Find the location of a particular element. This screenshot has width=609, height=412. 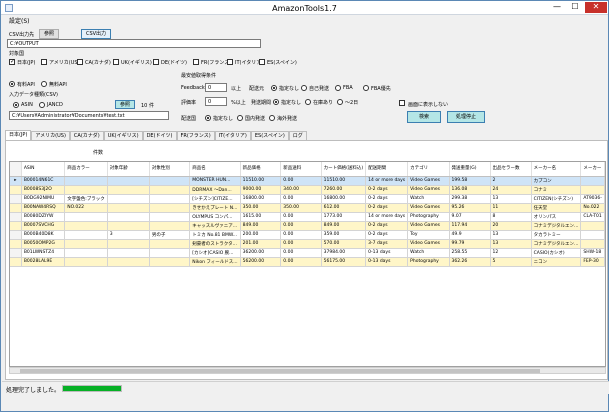

tab-7: ES(スペイン) is located at coordinates (269, 135).